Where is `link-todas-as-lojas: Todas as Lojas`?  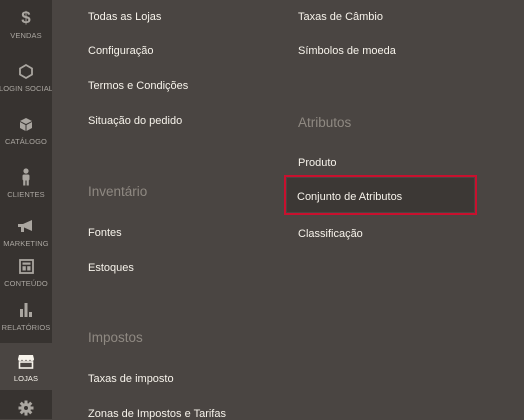
link-todas-as-lojas: Todas as Lojas is located at coordinates (124, 17).